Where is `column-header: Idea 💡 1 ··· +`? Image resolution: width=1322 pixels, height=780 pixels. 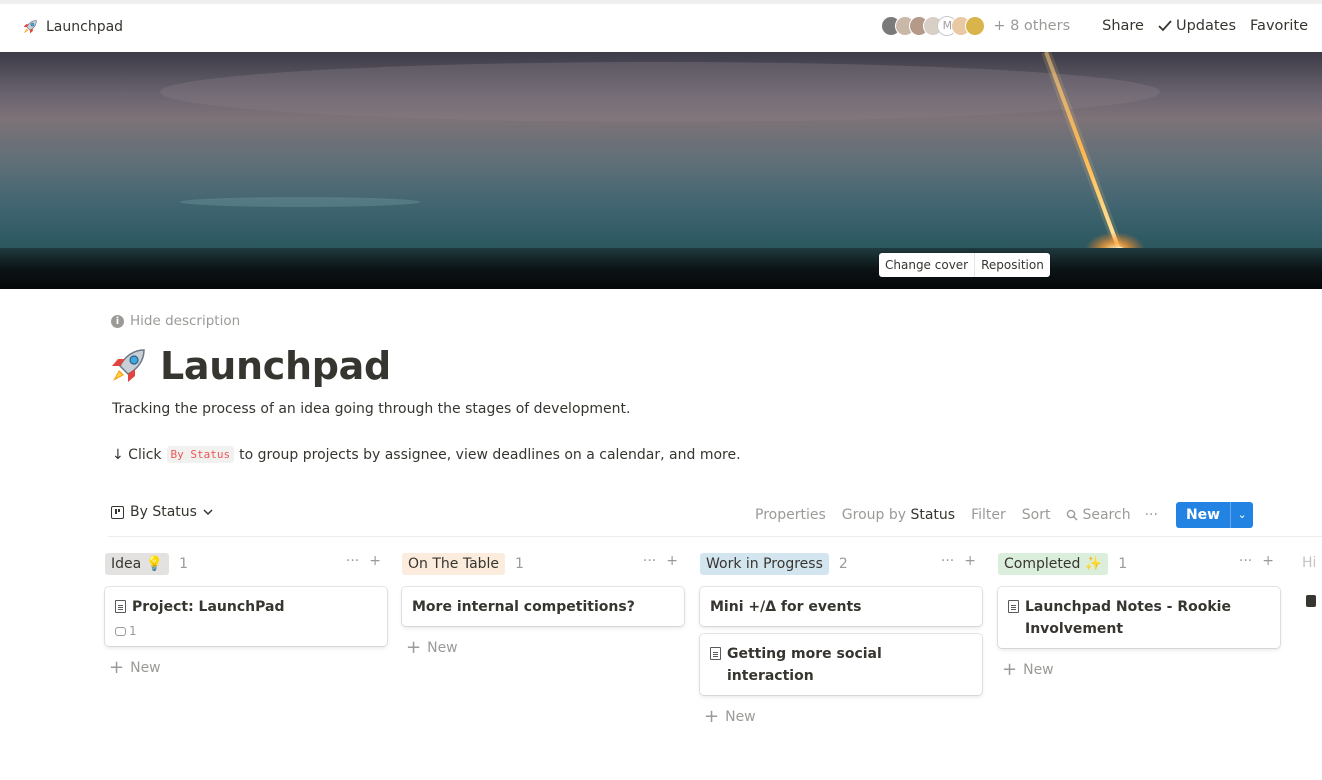
column-header: Idea 💡 1 ··· + is located at coordinates (246, 564).